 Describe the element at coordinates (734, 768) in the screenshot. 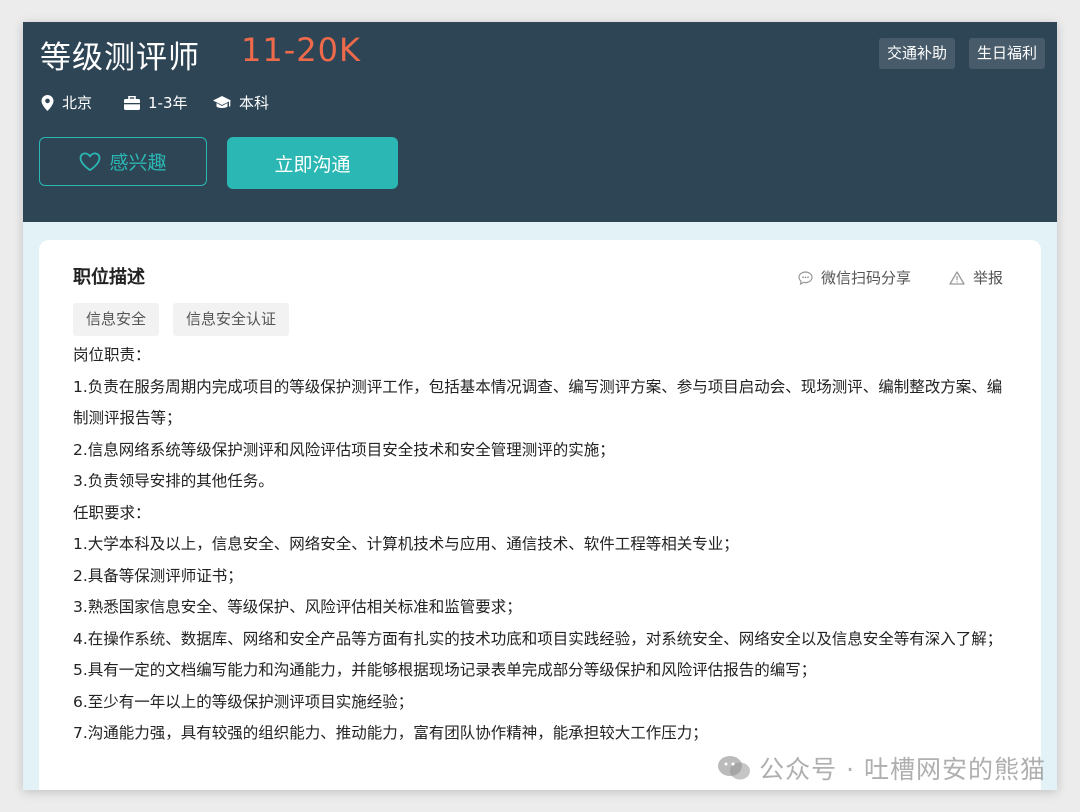

I see `wechat-logo-icon` at that location.